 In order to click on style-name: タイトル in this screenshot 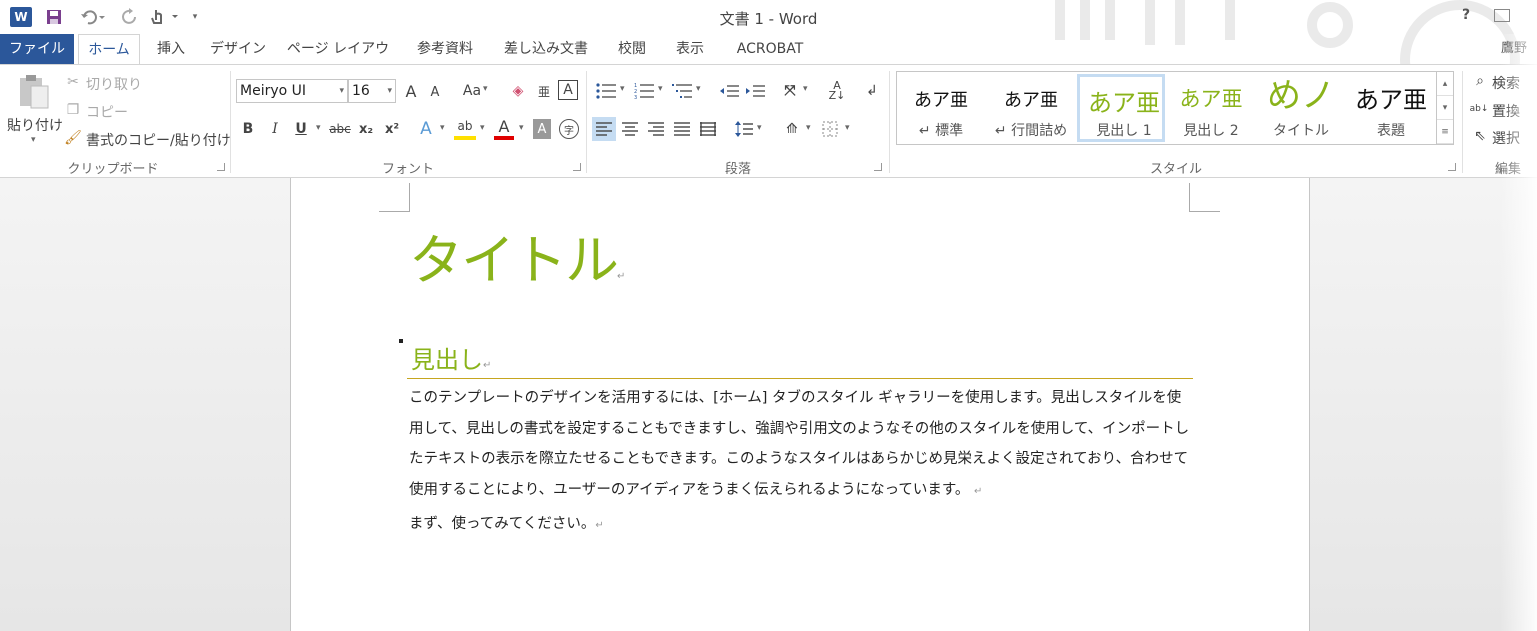, I will do `click(1301, 131)`.